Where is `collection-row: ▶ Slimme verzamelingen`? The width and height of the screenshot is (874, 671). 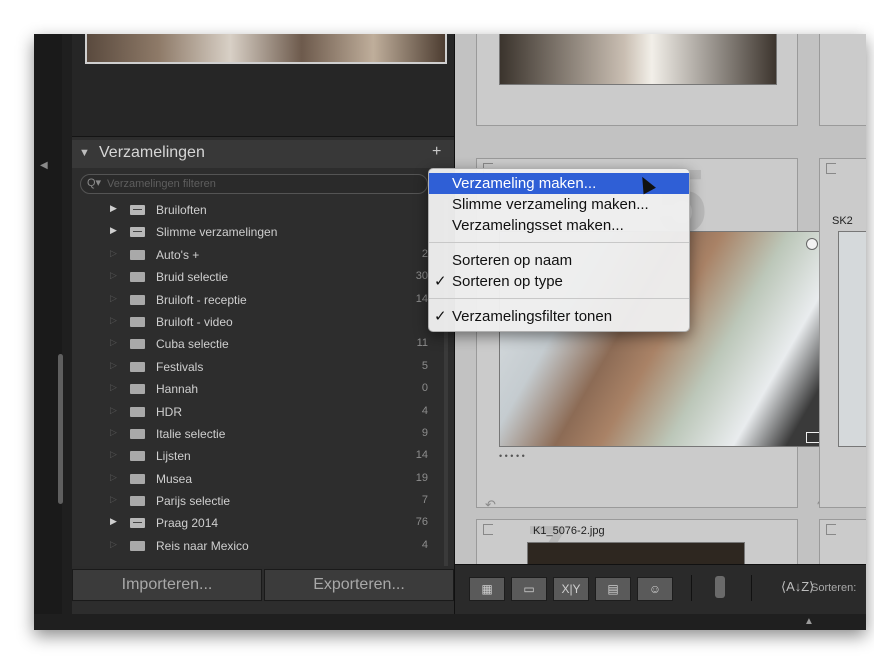
collection-row: ▶ Slimme verzamelingen is located at coordinates (263, 232).